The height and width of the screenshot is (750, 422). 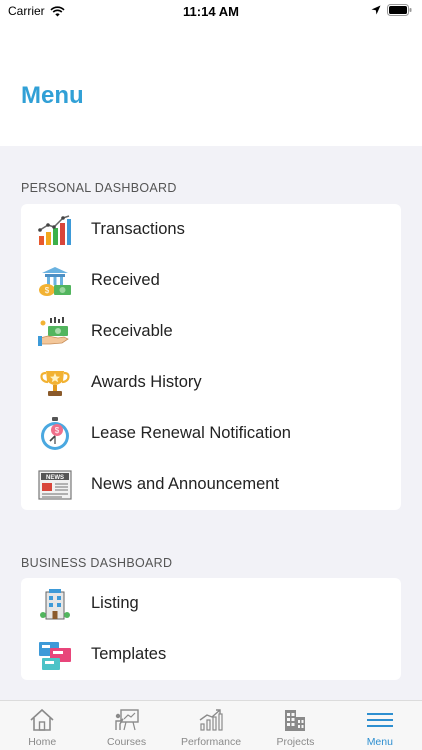 What do you see at coordinates (99, 188) in the screenshot?
I see `section-title-personal: PERSONAL DASHBOARD` at bounding box center [99, 188].